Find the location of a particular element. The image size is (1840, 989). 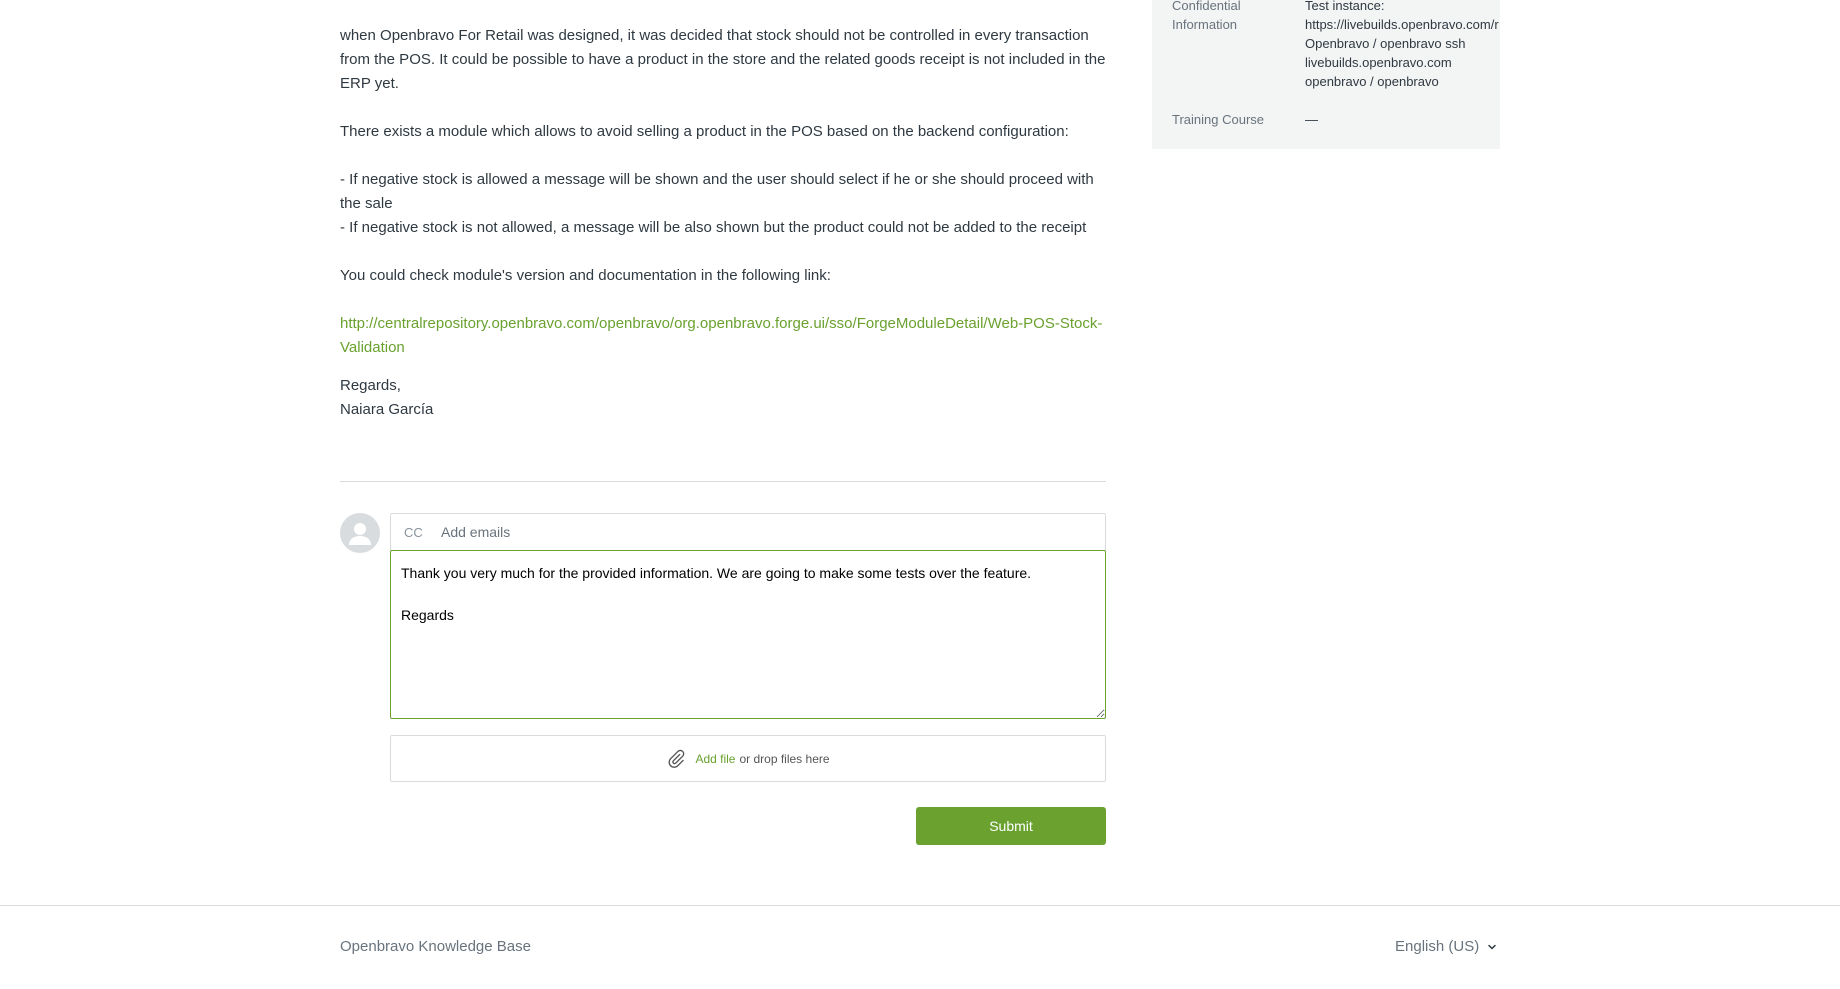

avatar is located at coordinates (360, 533).